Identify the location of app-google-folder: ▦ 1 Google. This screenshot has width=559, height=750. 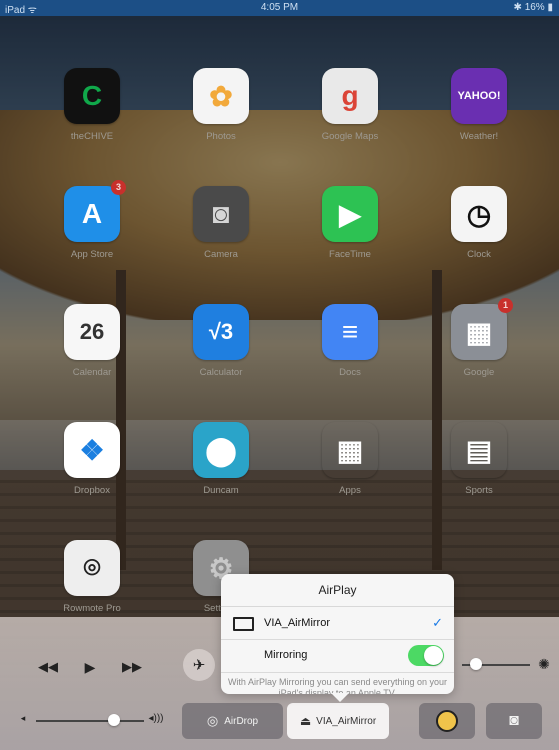
(479, 338).